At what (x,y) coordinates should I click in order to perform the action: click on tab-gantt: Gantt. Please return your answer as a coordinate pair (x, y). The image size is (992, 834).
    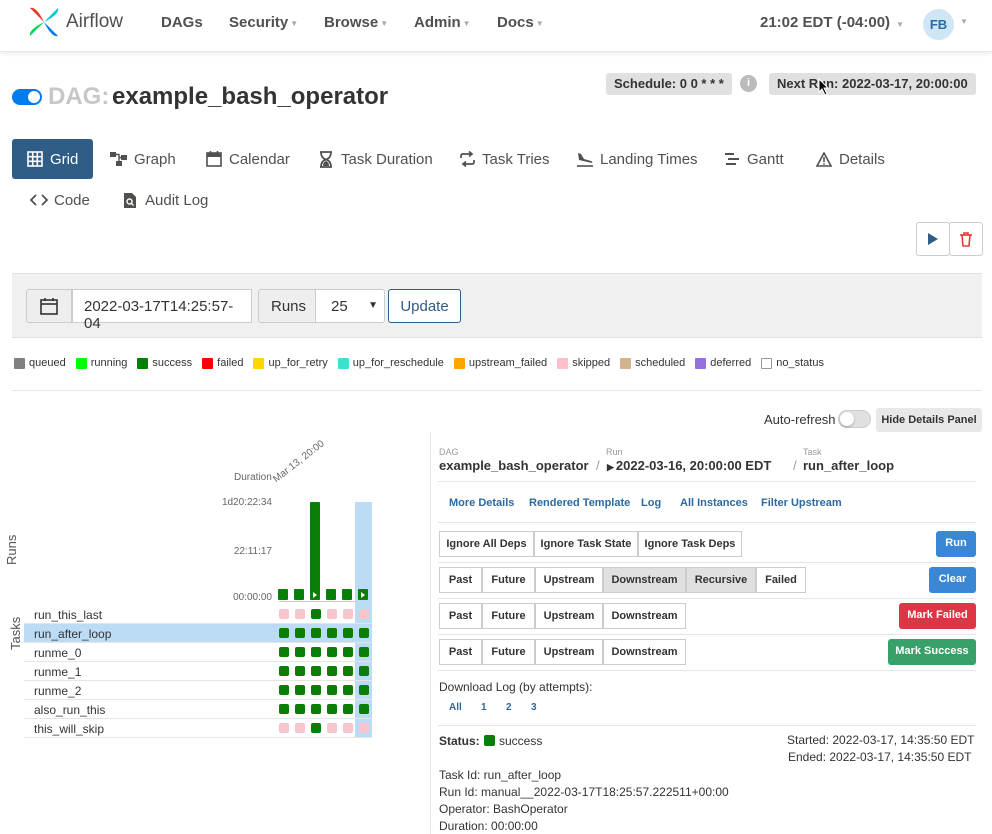
    Looking at the image, I should click on (753, 159).